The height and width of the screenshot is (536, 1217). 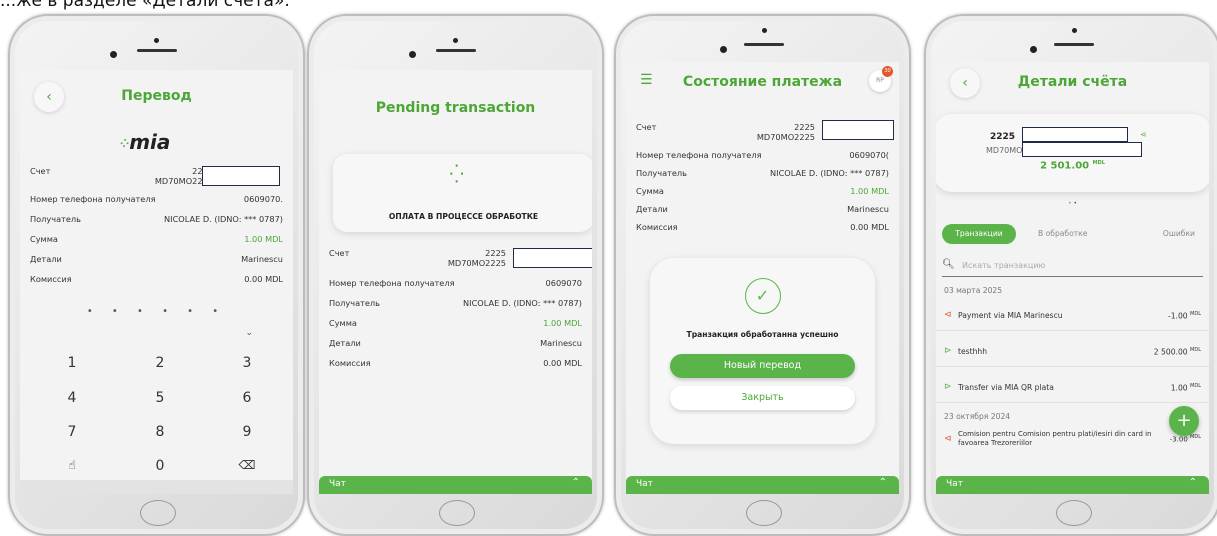 What do you see at coordinates (1072, 153) in the screenshot?
I see `account-card: 2225 MD70MO ⋖ 2 501.00 MDL` at bounding box center [1072, 153].